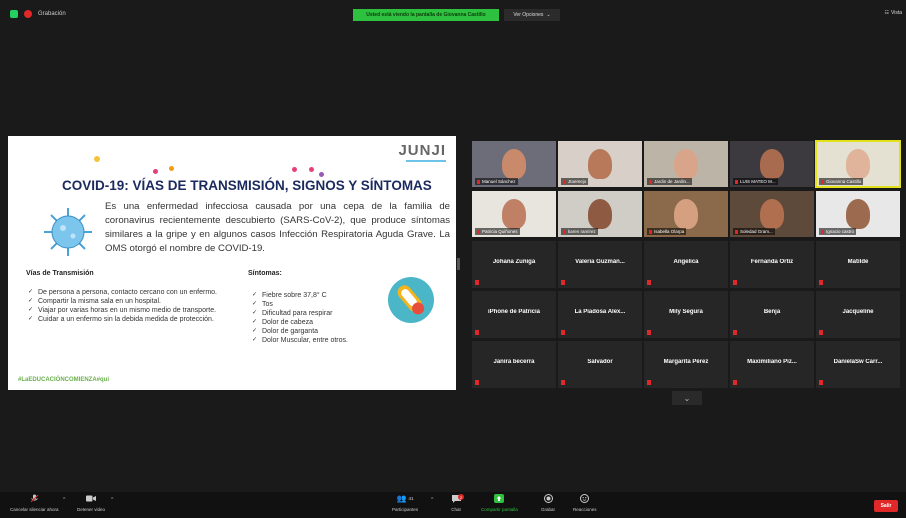 Image resolution: width=906 pixels, height=518 pixels. I want to click on list-item: Compartir la misma sala en un hospital., so click(133, 301).